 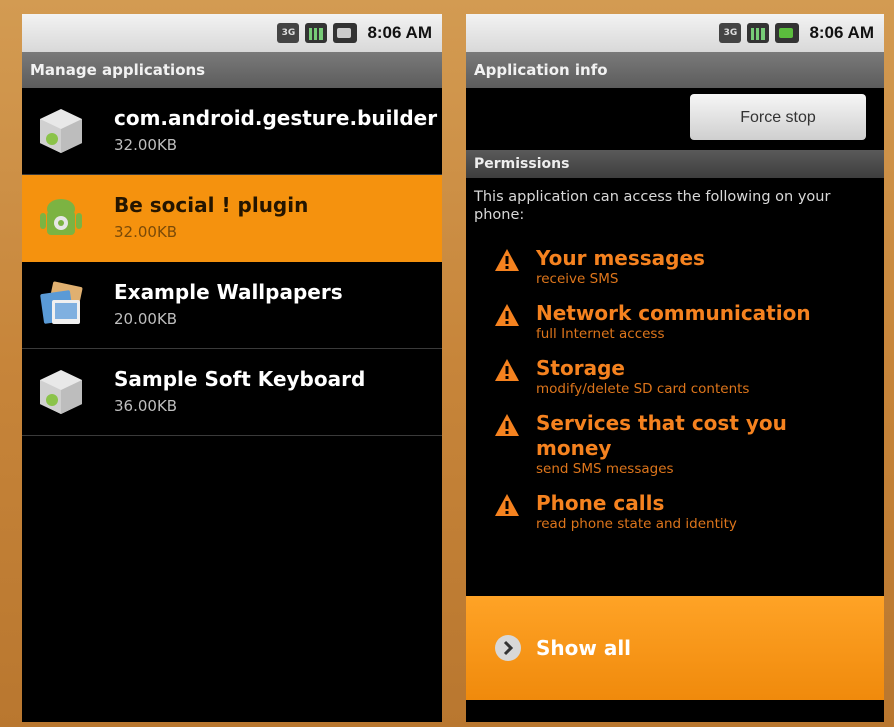 What do you see at coordinates (228, 292) in the screenshot?
I see `app-name: Example Wallpapers` at bounding box center [228, 292].